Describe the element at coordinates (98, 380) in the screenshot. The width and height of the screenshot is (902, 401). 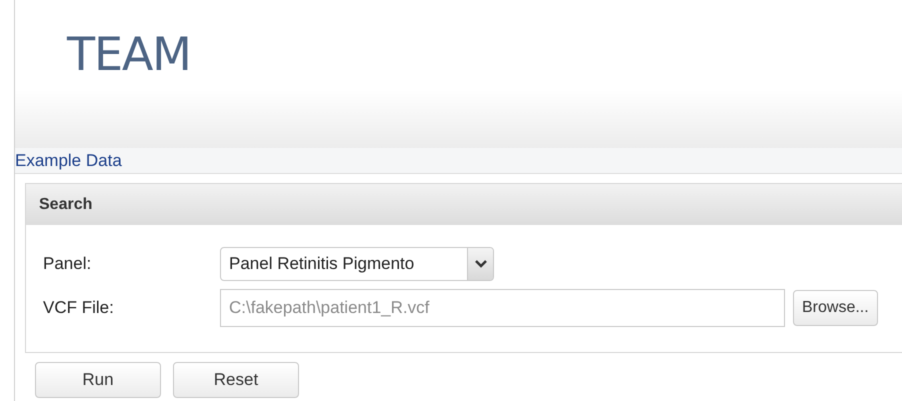
I see `action-button: Run` at that location.